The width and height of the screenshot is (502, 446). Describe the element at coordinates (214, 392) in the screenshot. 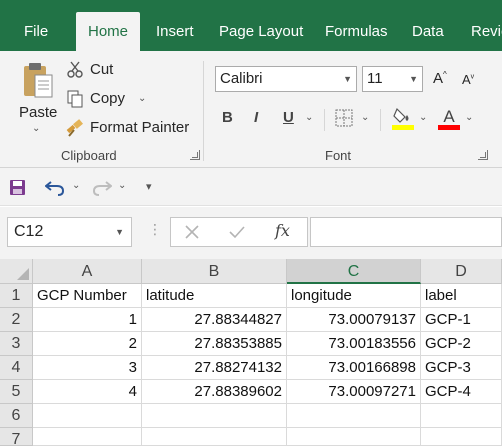

I see `cell-b5: 27.88389602` at that location.